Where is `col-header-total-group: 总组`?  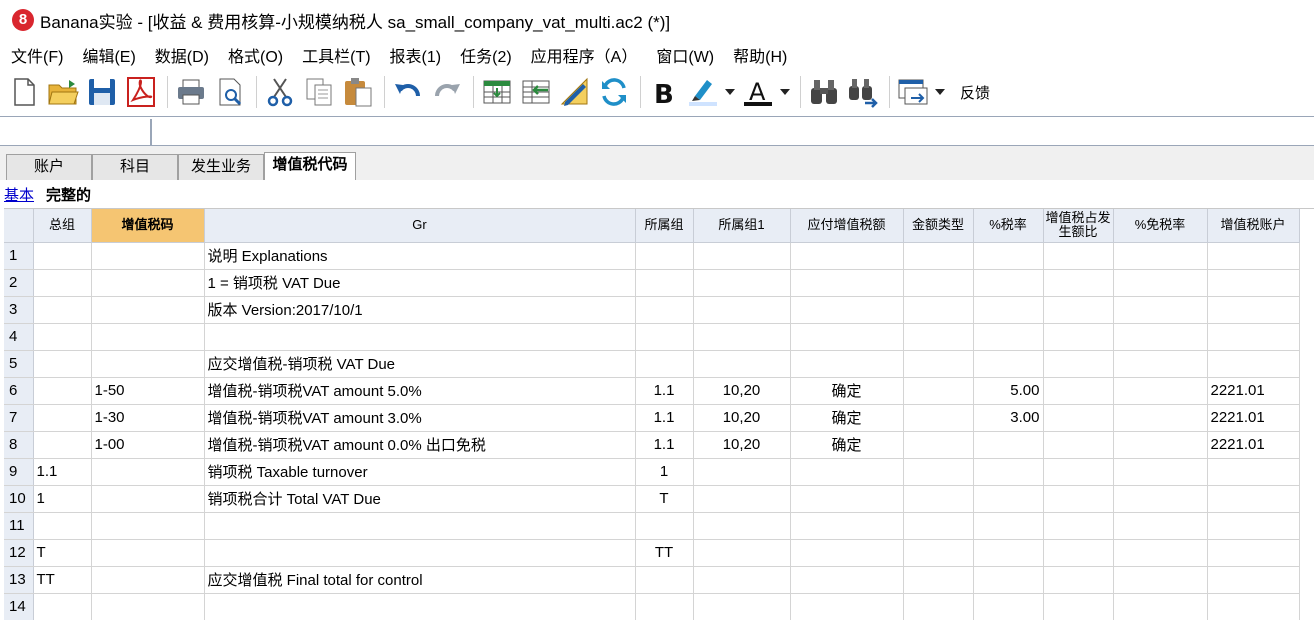 col-header-total-group: 总组 is located at coordinates (62, 226).